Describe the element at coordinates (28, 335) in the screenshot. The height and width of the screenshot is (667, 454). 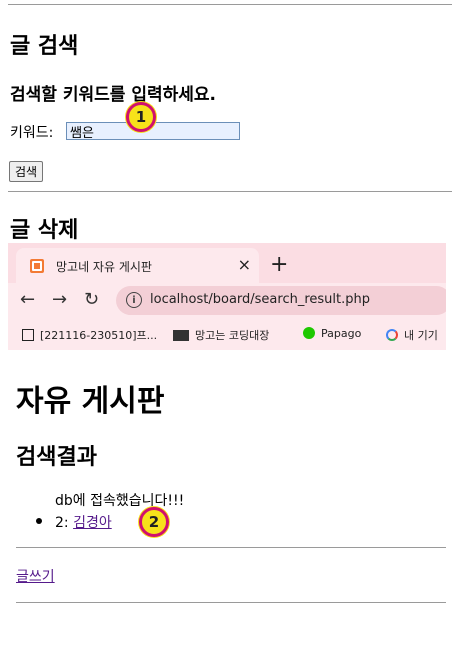
I see `notion-icon` at that location.